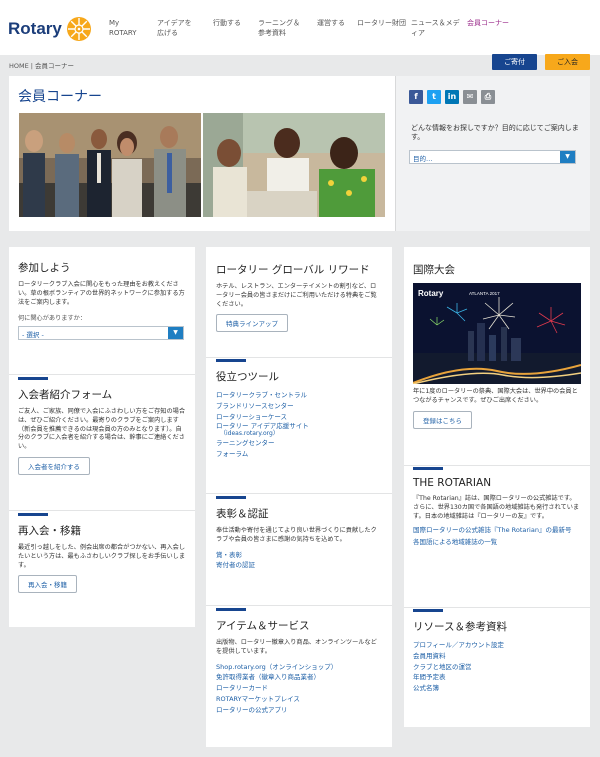 This screenshot has width=600, height=757. What do you see at coordinates (435, 28) in the screenshot?
I see `nav-news-media: ニュース＆メデ ィア` at bounding box center [435, 28].